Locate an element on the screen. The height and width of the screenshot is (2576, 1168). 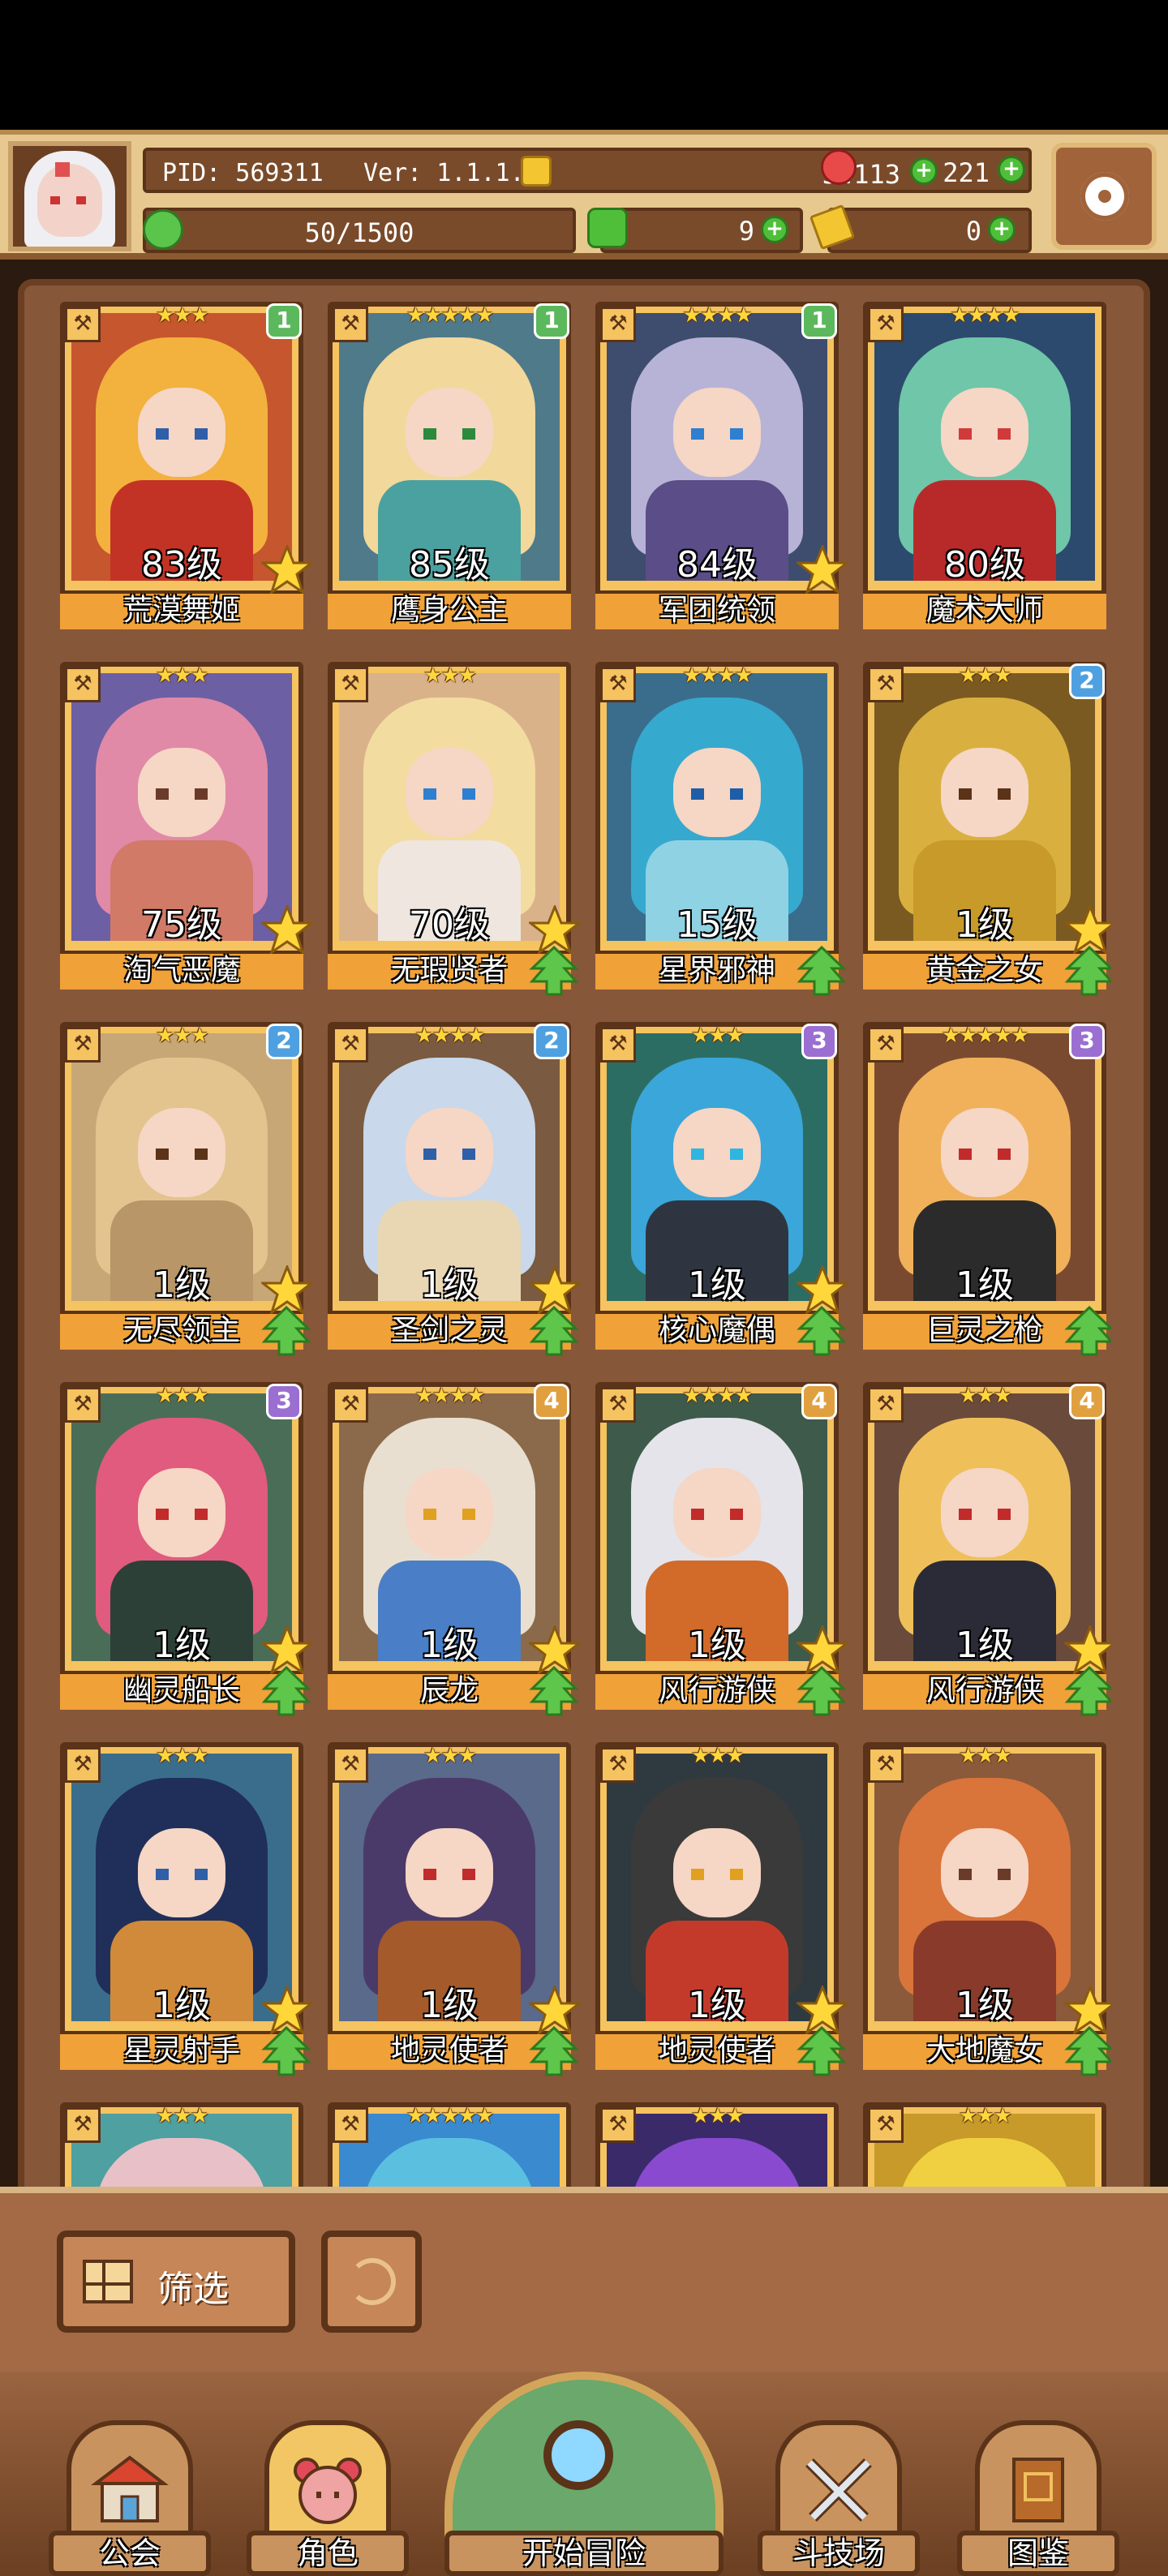
character-card: ⚒ ★★★ 3 1级 幽灵船长 is located at coordinates (188, 1549).